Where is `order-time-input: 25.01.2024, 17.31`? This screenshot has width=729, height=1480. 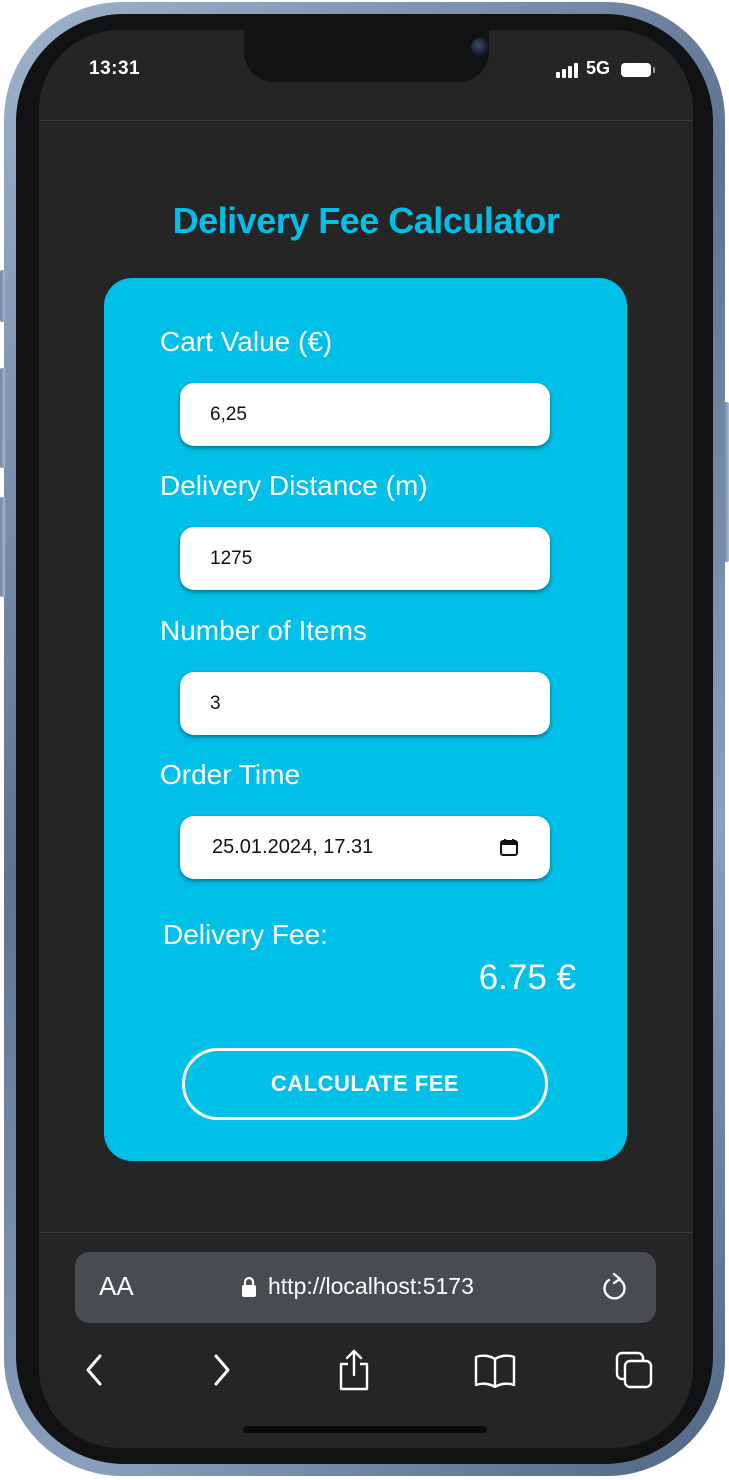 order-time-input: 25.01.2024, 17.31 is located at coordinates (365, 847).